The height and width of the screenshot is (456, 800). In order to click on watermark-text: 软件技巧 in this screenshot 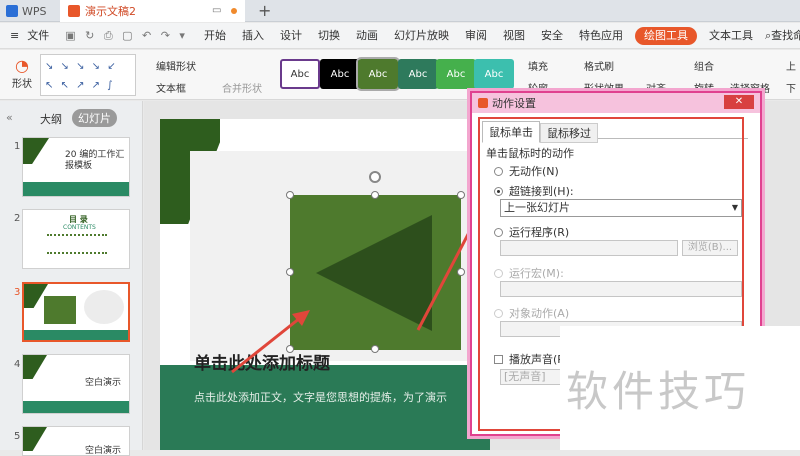, I will do `click(658, 391)`.